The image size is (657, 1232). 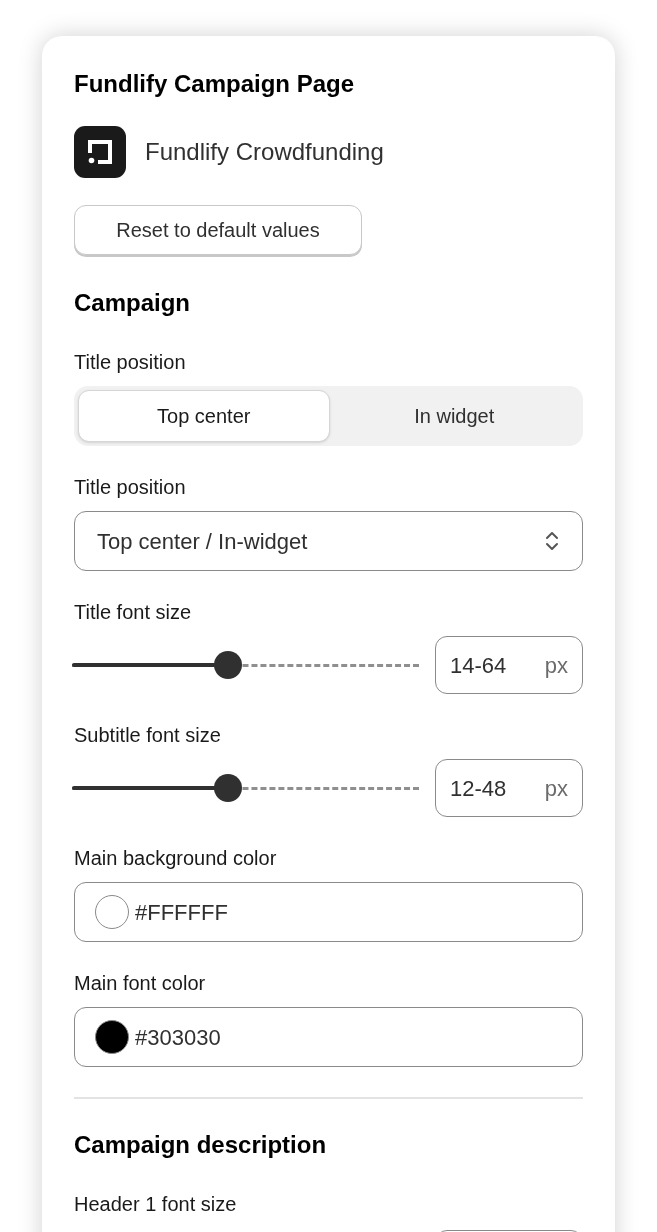 What do you see at coordinates (204, 416) in the screenshot?
I see `segment-tab: Top center` at bounding box center [204, 416].